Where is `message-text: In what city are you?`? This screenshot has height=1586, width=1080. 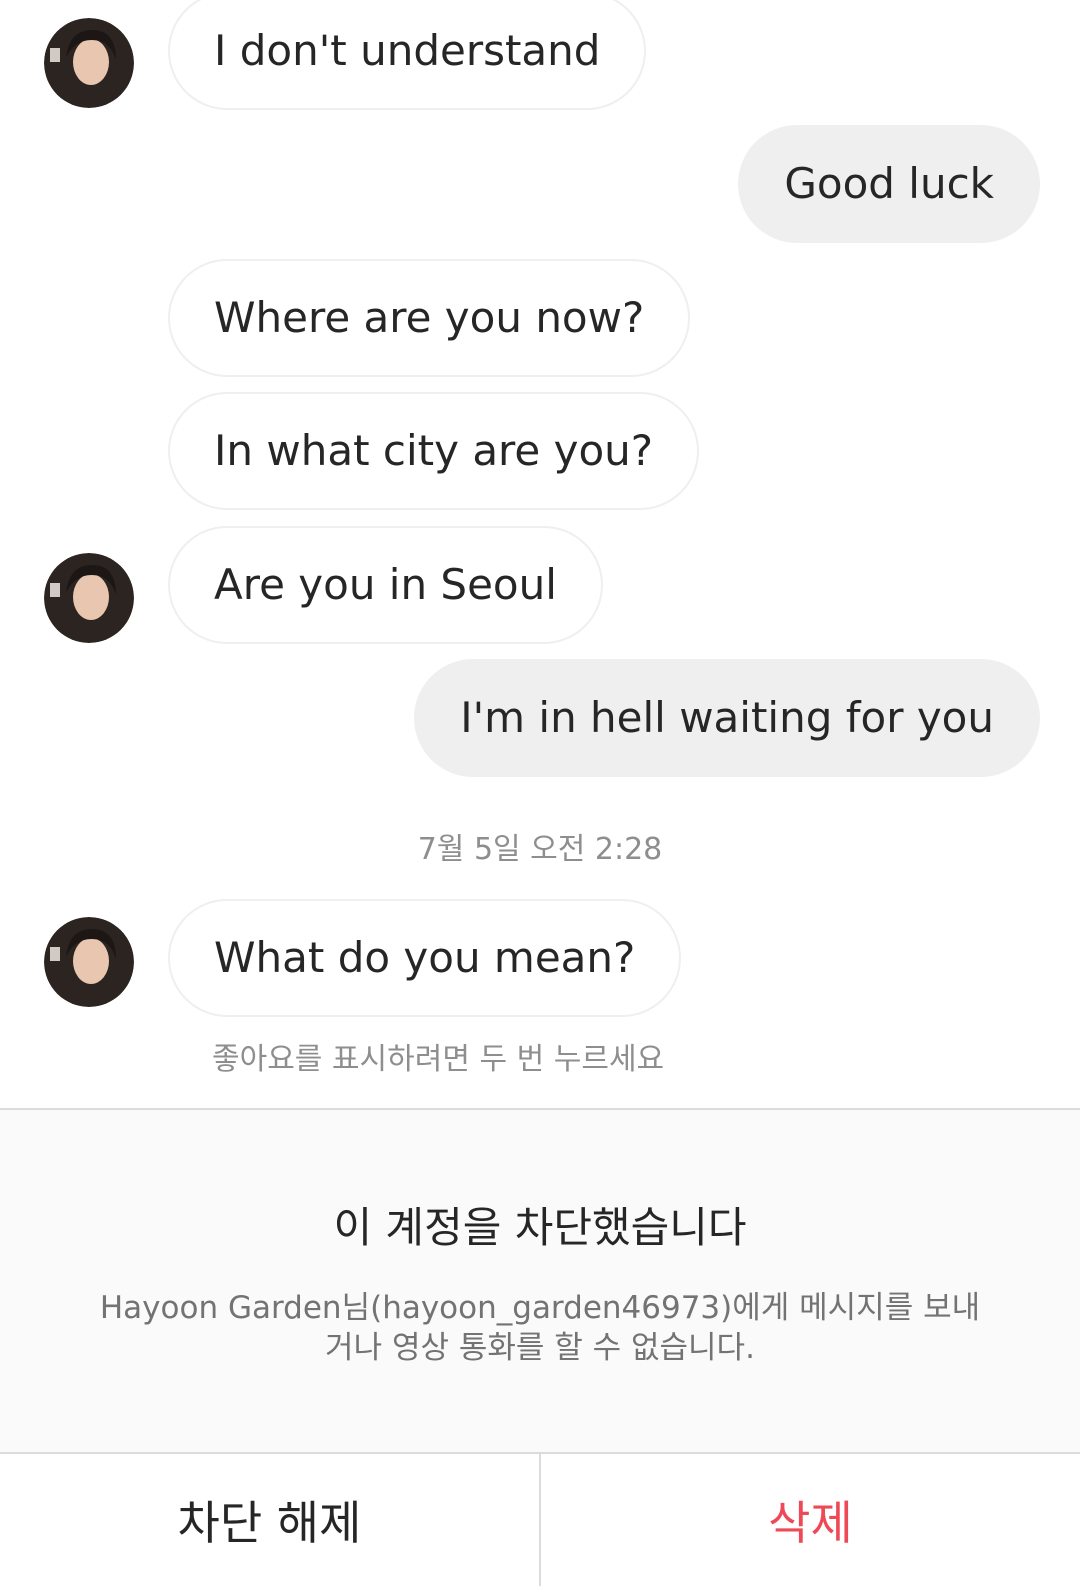
message-text: In what city are you? is located at coordinates (434, 450).